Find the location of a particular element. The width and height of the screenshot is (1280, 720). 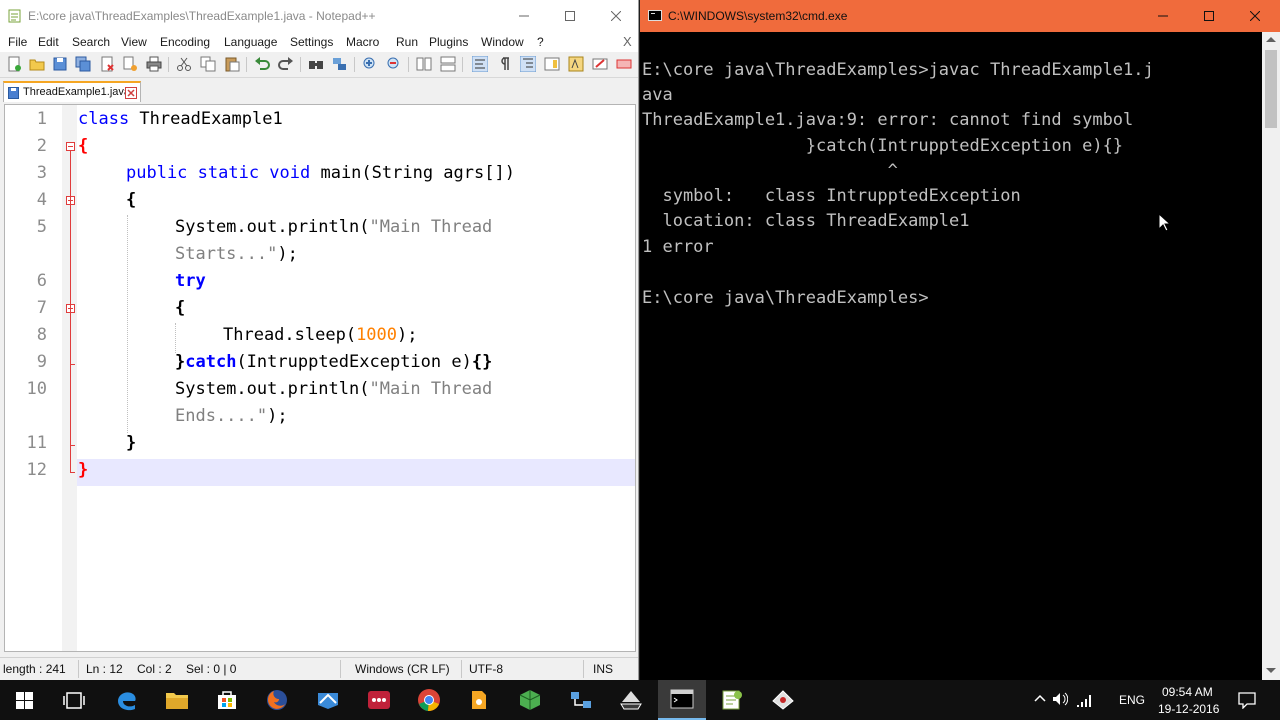

line-number: 1 is located at coordinates (41, 119).